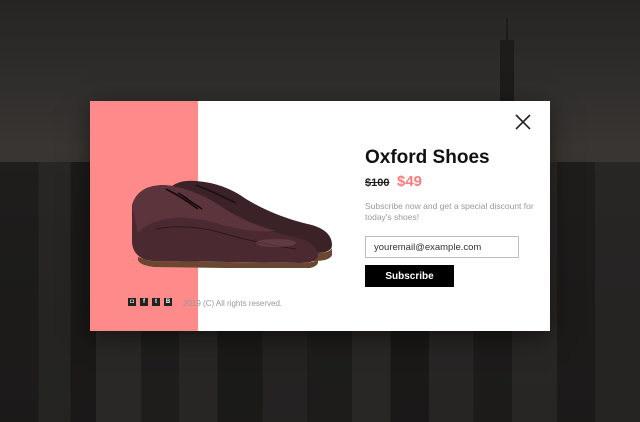 This screenshot has height=422, width=640. Describe the element at coordinates (410, 181) in the screenshot. I see `sale-price: $49` at that location.